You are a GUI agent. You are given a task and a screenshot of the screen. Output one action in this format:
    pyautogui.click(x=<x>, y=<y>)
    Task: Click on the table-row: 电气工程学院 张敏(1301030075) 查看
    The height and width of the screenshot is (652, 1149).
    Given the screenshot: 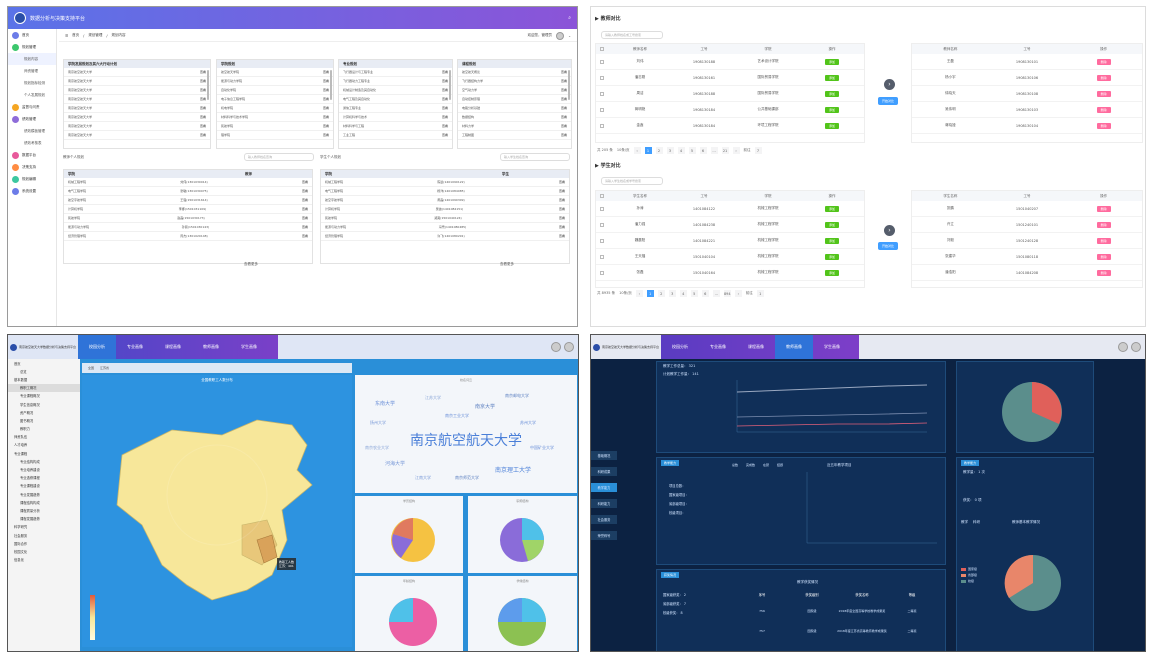 What is the action you would take?
    pyautogui.click(x=188, y=191)
    